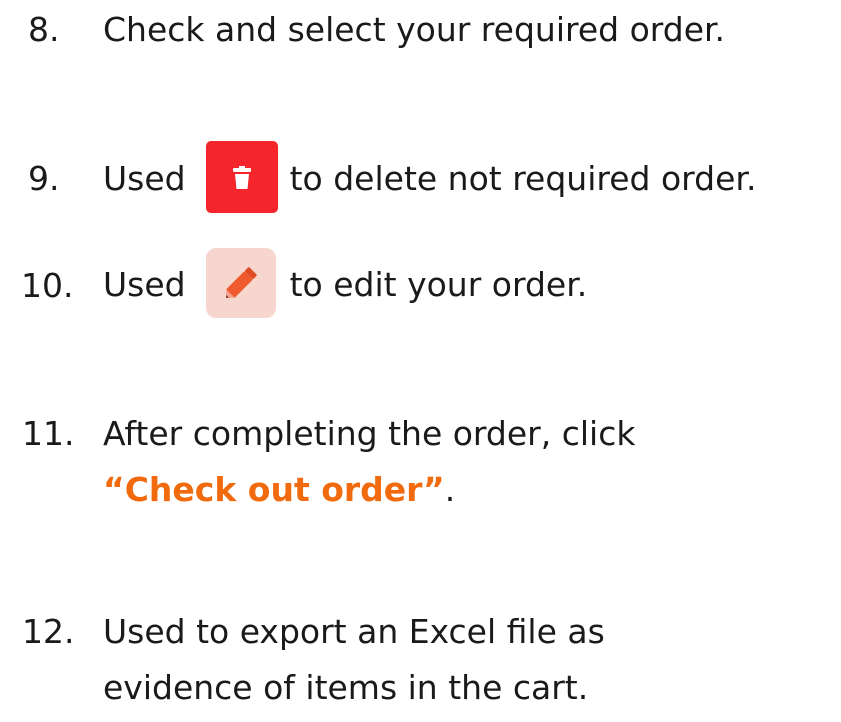 This screenshot has width=841, height=722. I want to click on step-text-line1: Used to export an Excel file as, so click(354, 631).